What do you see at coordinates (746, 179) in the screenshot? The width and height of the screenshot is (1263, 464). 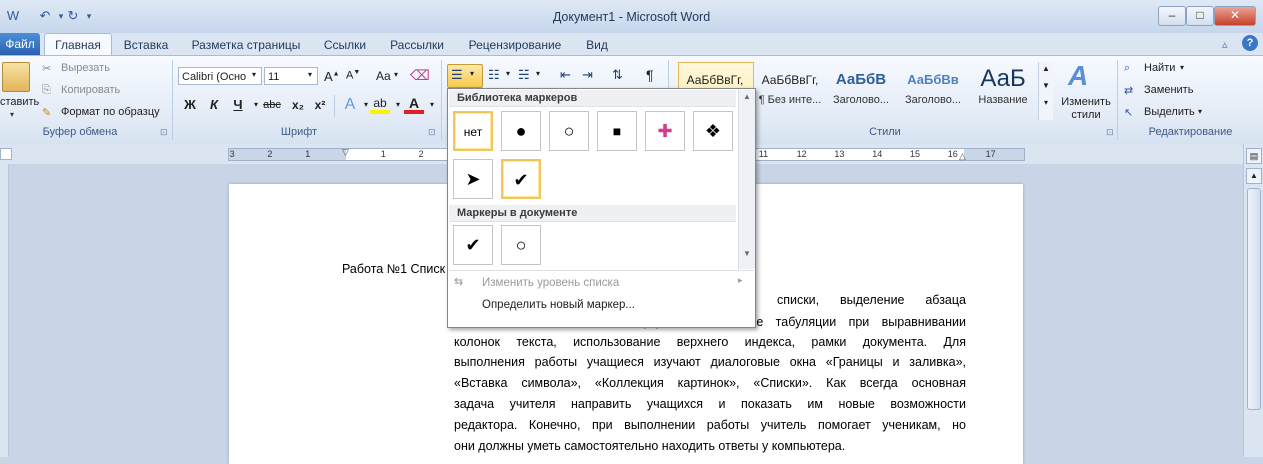 I see `dropdown-scrollbar: ▲ ▼` at bounding box center [746, 179].